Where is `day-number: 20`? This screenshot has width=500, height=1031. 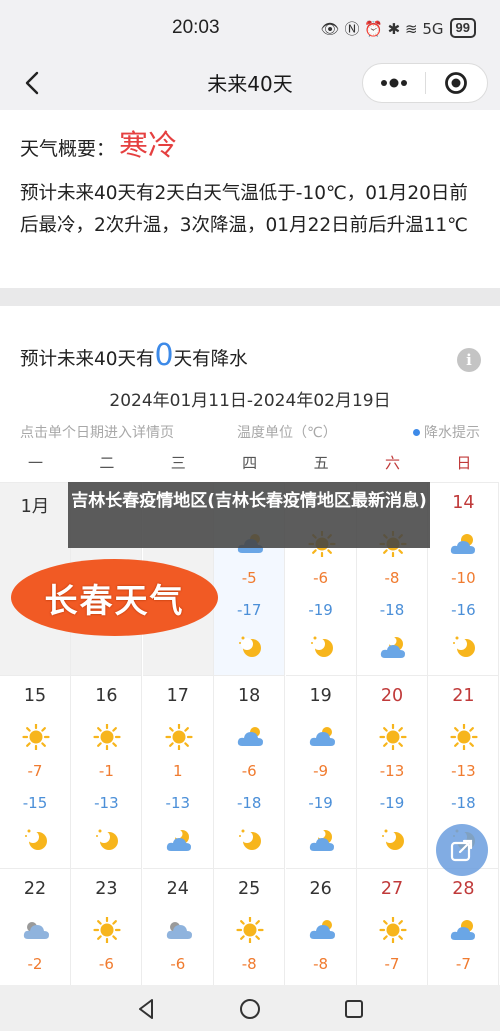 day-number: 20 is located at coordinates (392, 696).